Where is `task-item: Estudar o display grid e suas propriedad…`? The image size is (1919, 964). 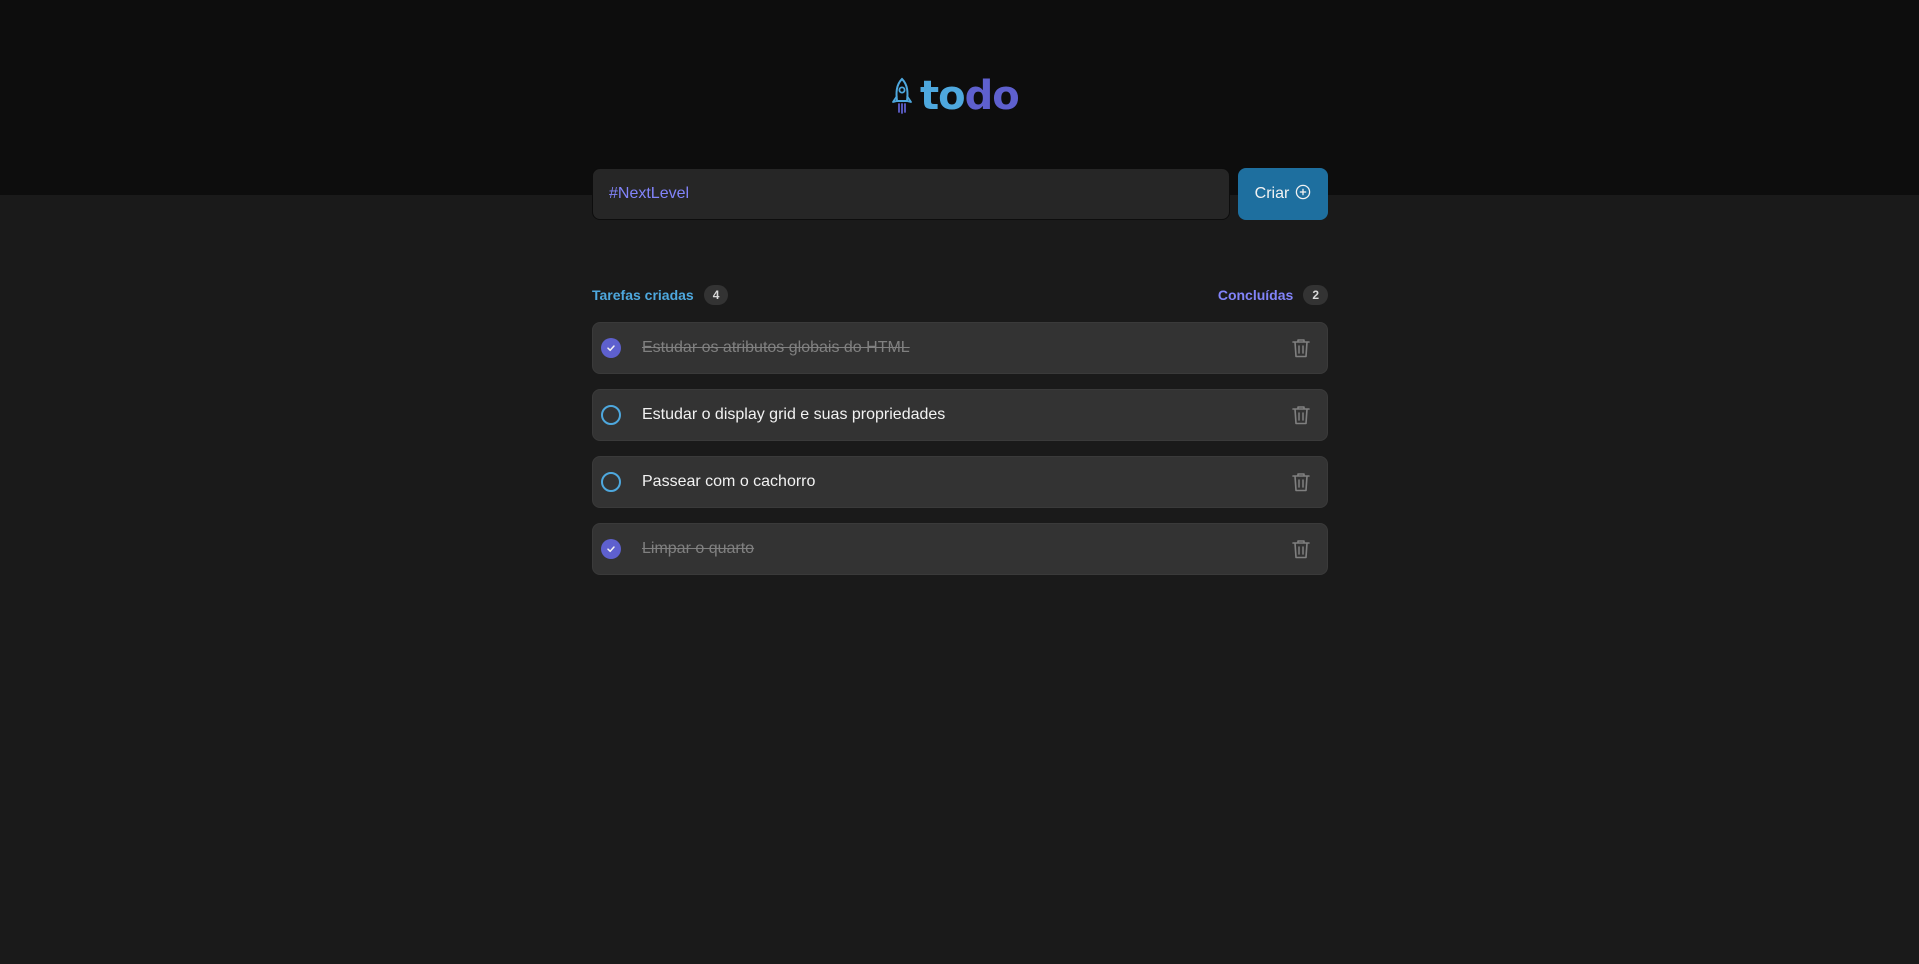
task-item: Estudar o display grid e suas propriedad… is located at coordinates (960, 415).